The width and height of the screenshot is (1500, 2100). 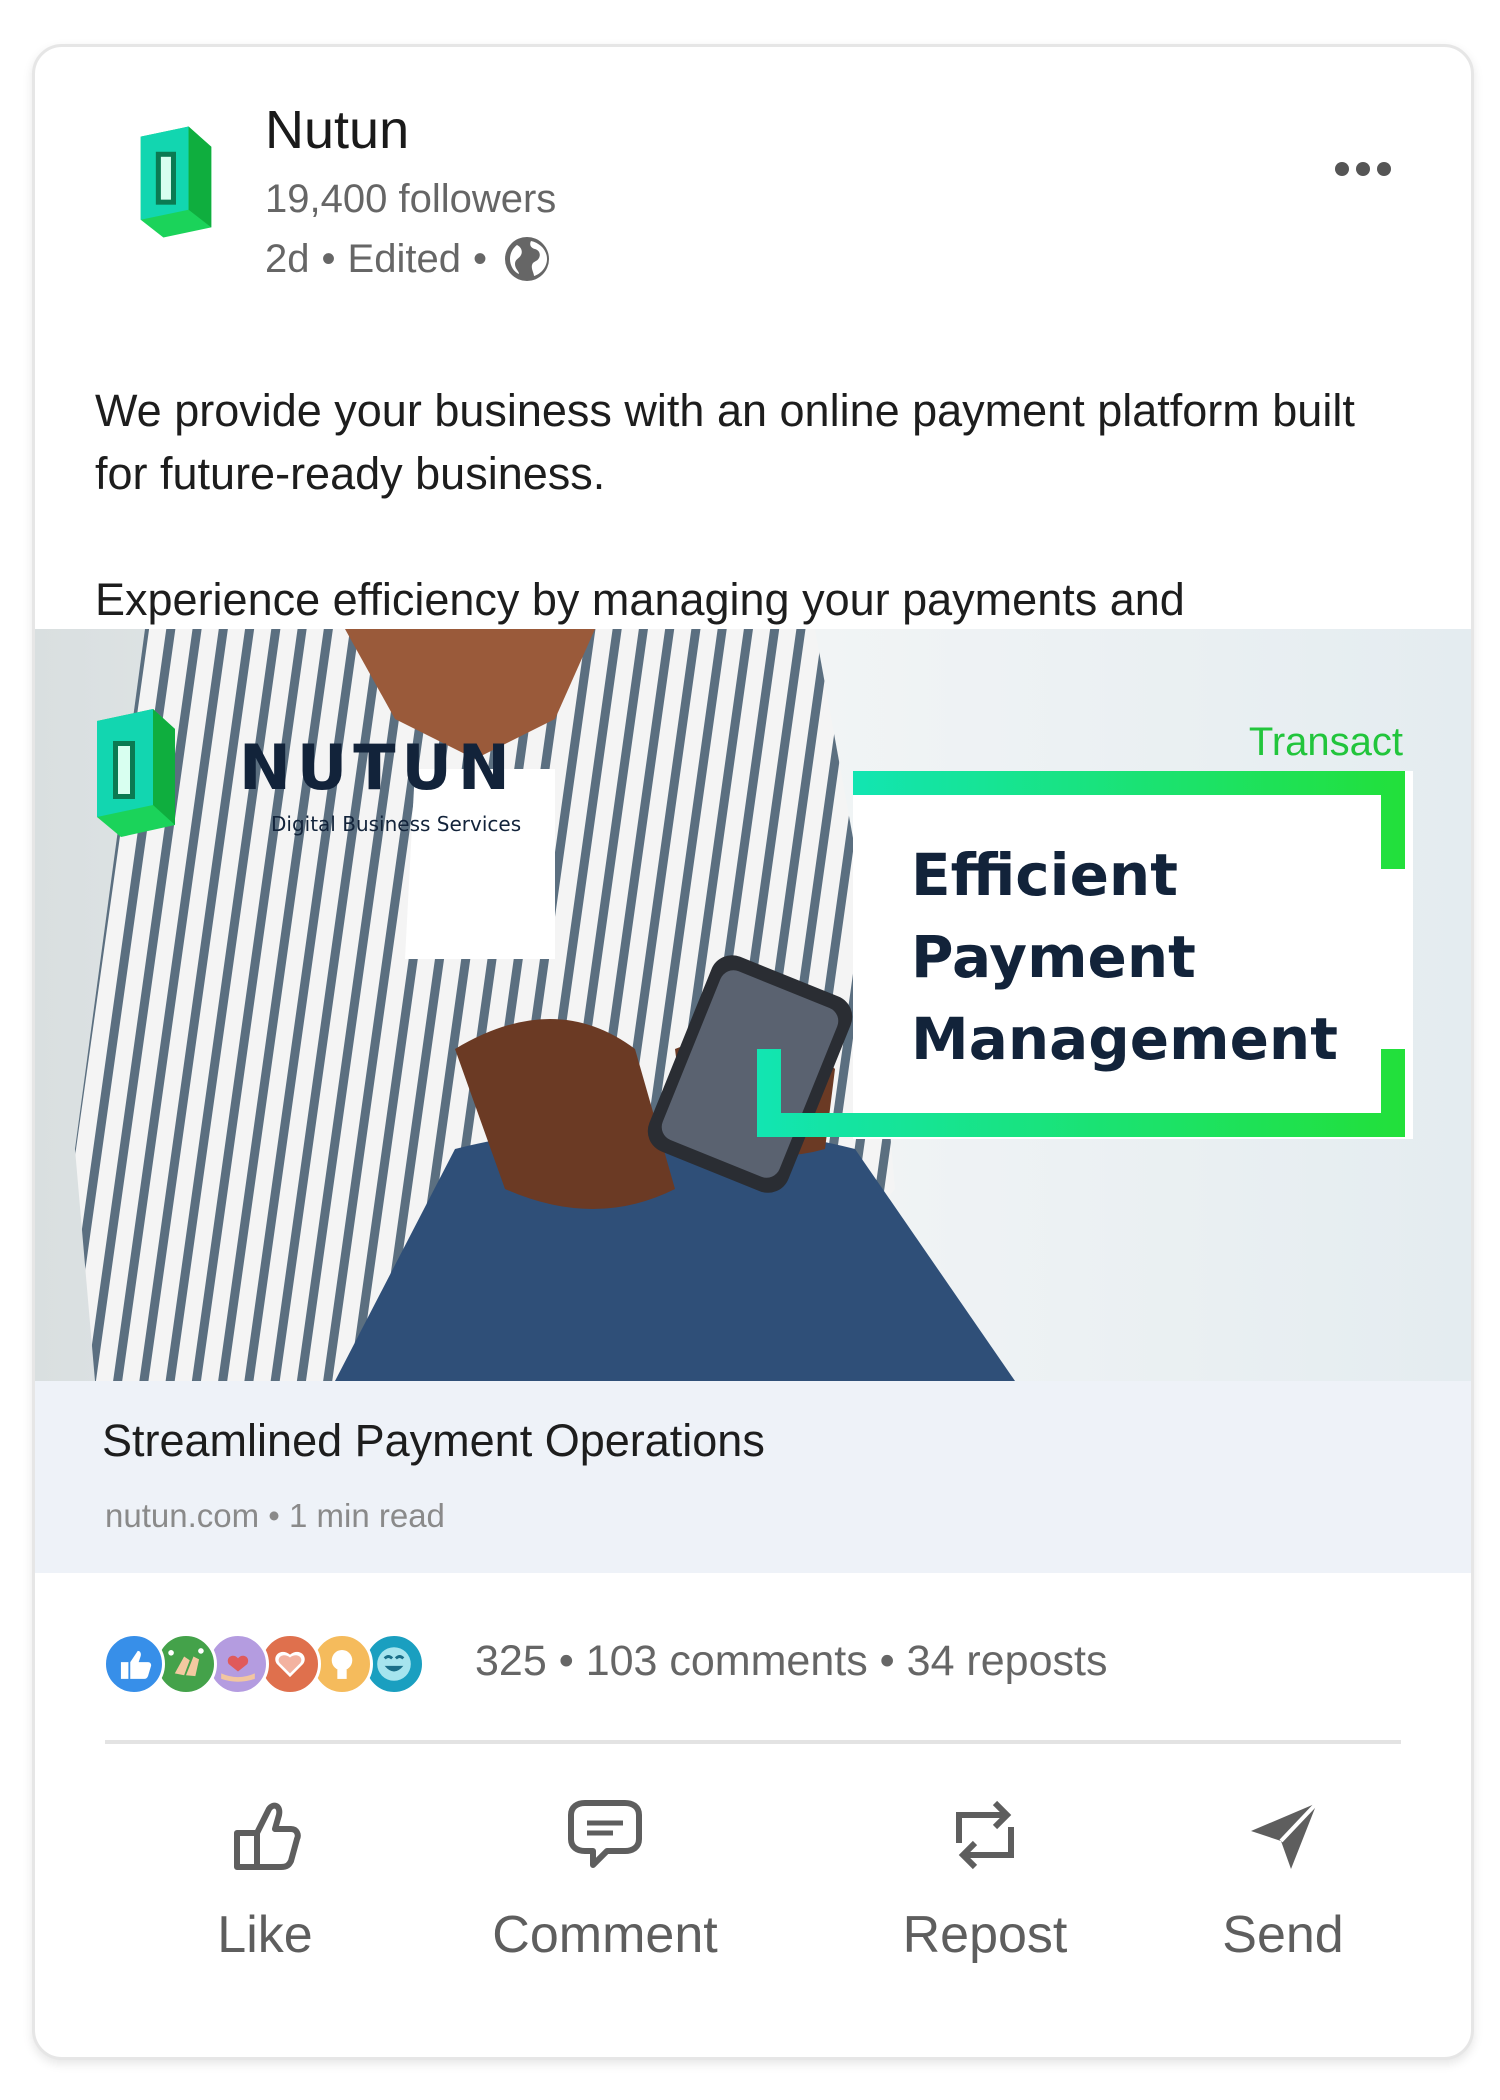 I want to click on comment-icon, so click(x=605, y=1834).